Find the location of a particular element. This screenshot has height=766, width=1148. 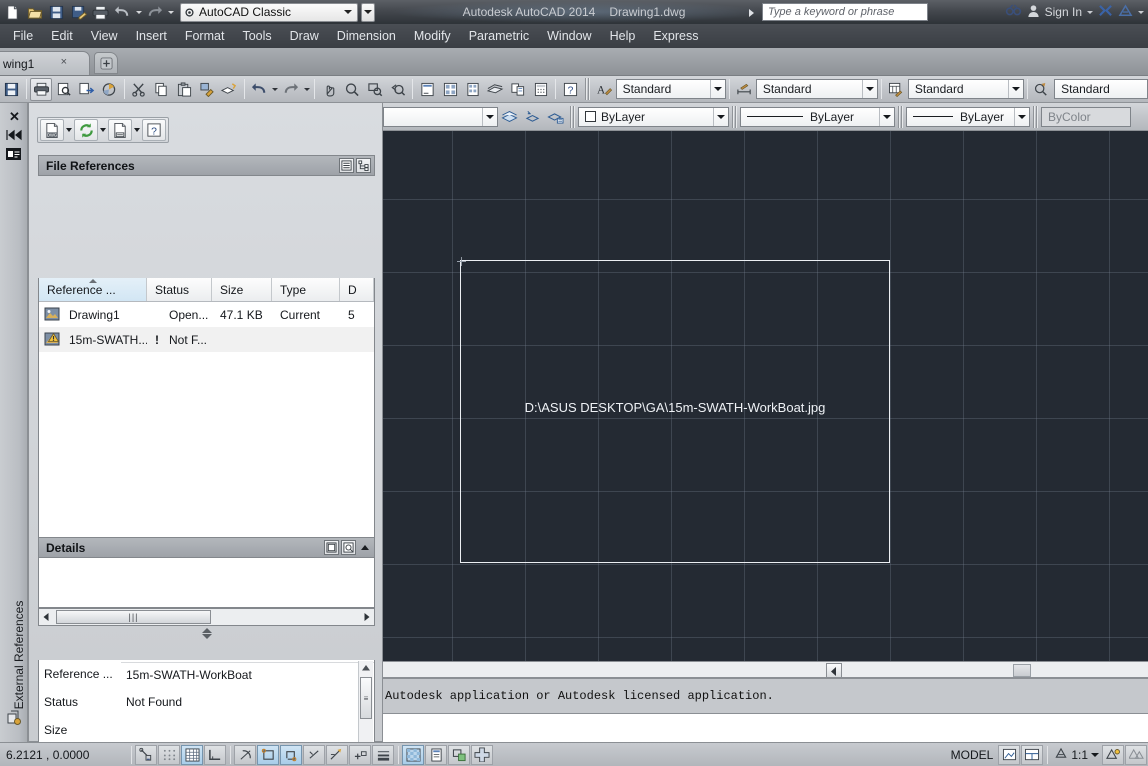

zoom-realtime-icon is located at coordinates (352, 89).